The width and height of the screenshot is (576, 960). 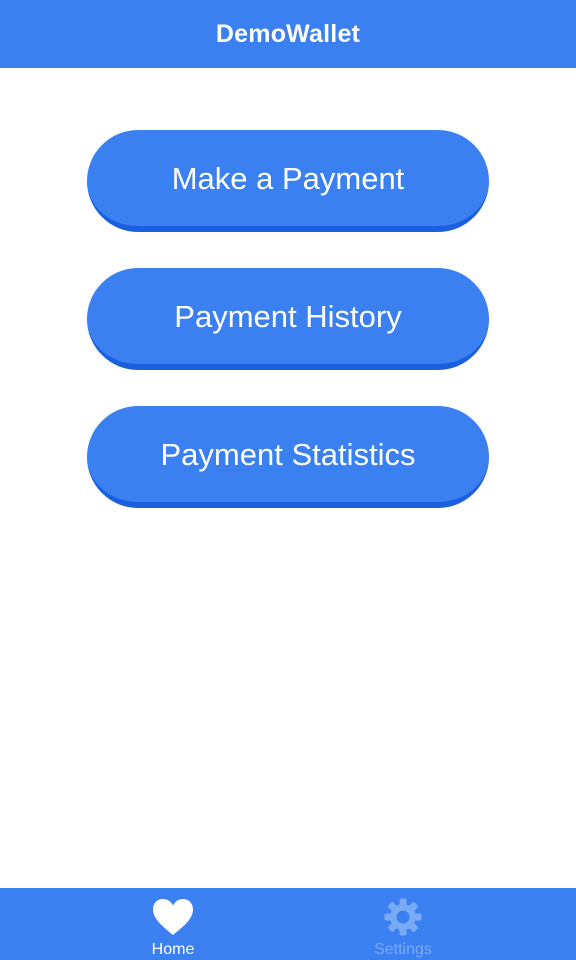 What do you see at coordinates (288, 924) in the screenshot?
I see `tab-bar: Home Settings` at bounding box center [288, 924].